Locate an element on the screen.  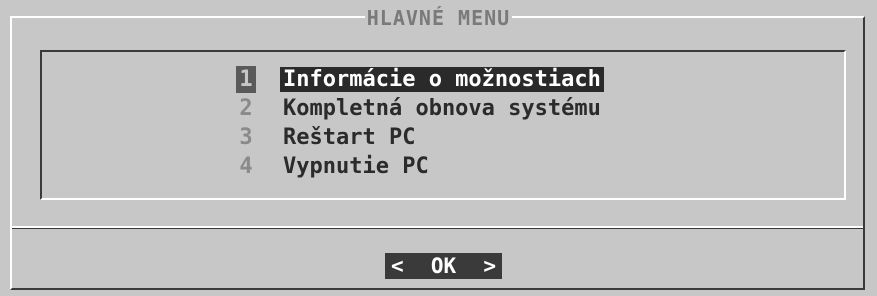
menu-item-number: 2 is located at coordinates (246, 108).